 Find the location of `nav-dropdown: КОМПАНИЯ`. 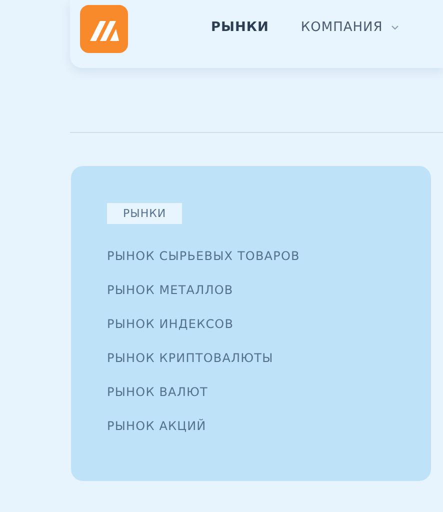

nav-dropdown: КОМПАНИЯ is located at coordinates (349, 27).